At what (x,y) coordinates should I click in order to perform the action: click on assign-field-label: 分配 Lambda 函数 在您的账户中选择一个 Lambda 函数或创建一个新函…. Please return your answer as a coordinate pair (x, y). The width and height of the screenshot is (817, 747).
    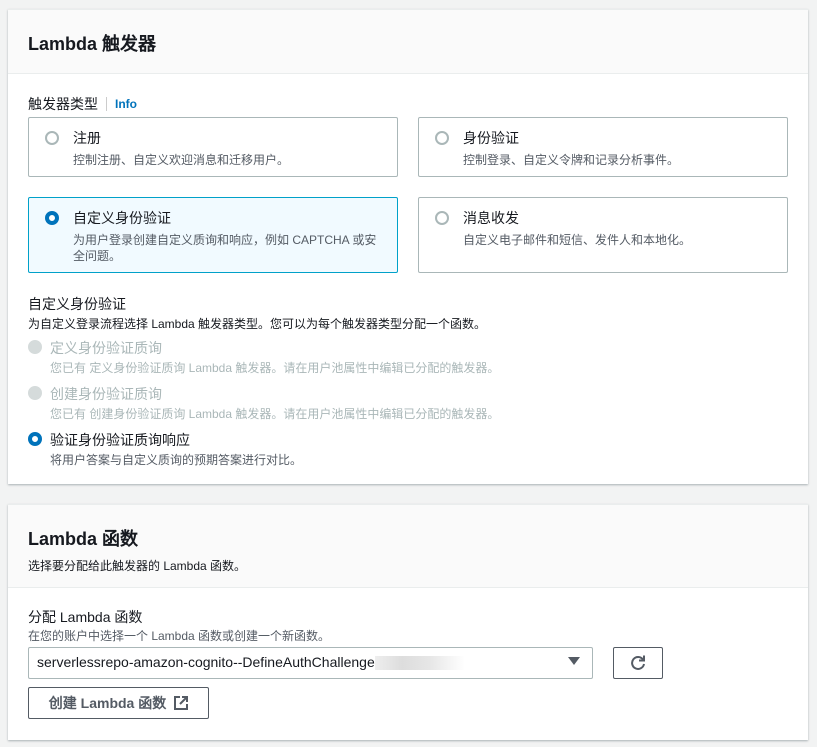
    Looking at the image, I should click on (179, 625).